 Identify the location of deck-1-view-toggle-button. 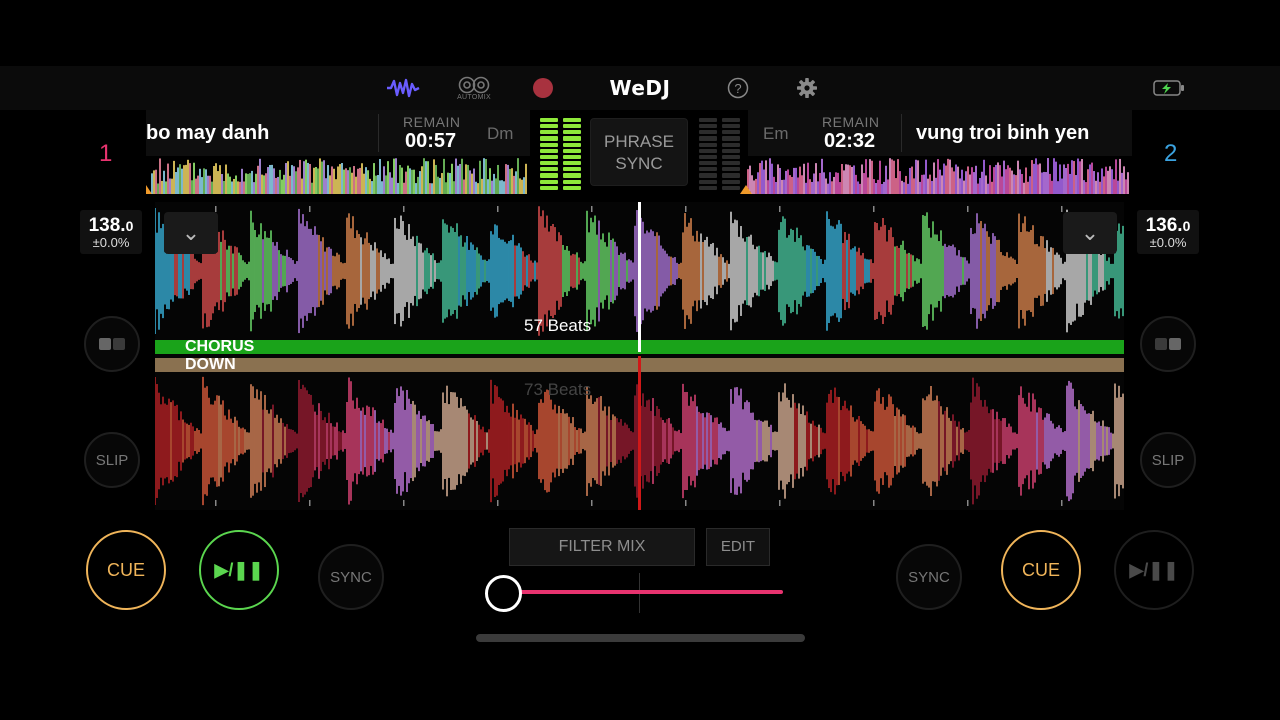
(112, 344).